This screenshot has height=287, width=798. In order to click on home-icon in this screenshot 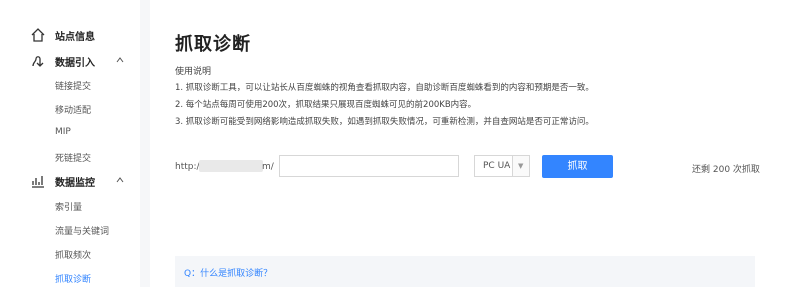, I will do `click(38, 35)`.